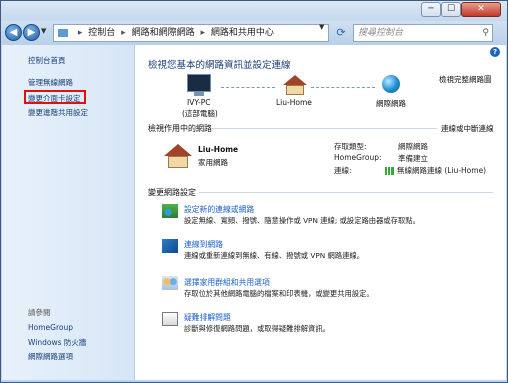  What do you see at coordinates (321, 27) in the screenshot?
I see `address-dropdown-icon: ▼` at bounding box center [321, 27].